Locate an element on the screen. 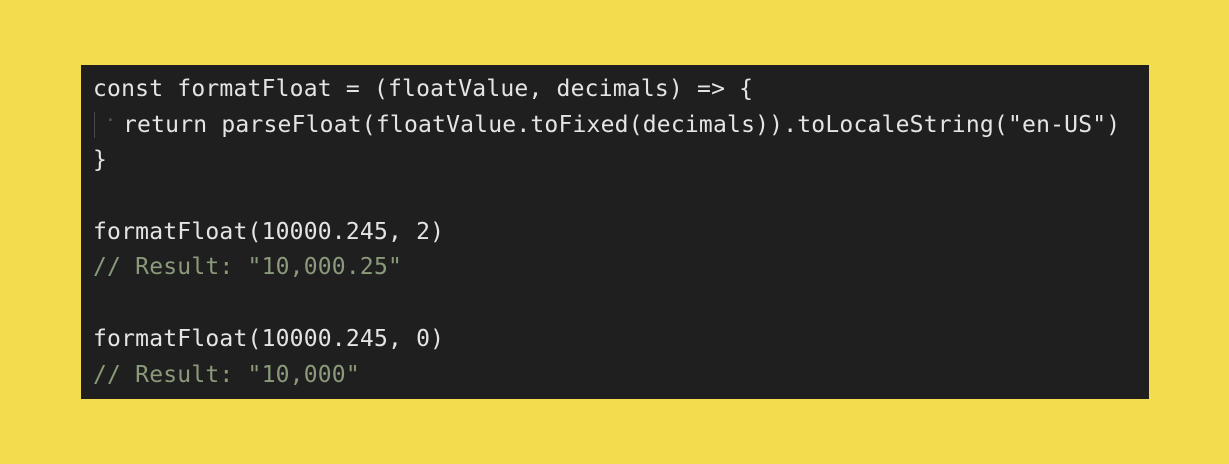 This screenshot has width=1229, height=464. code-line-4-blank is located at coordinates (621, 197).